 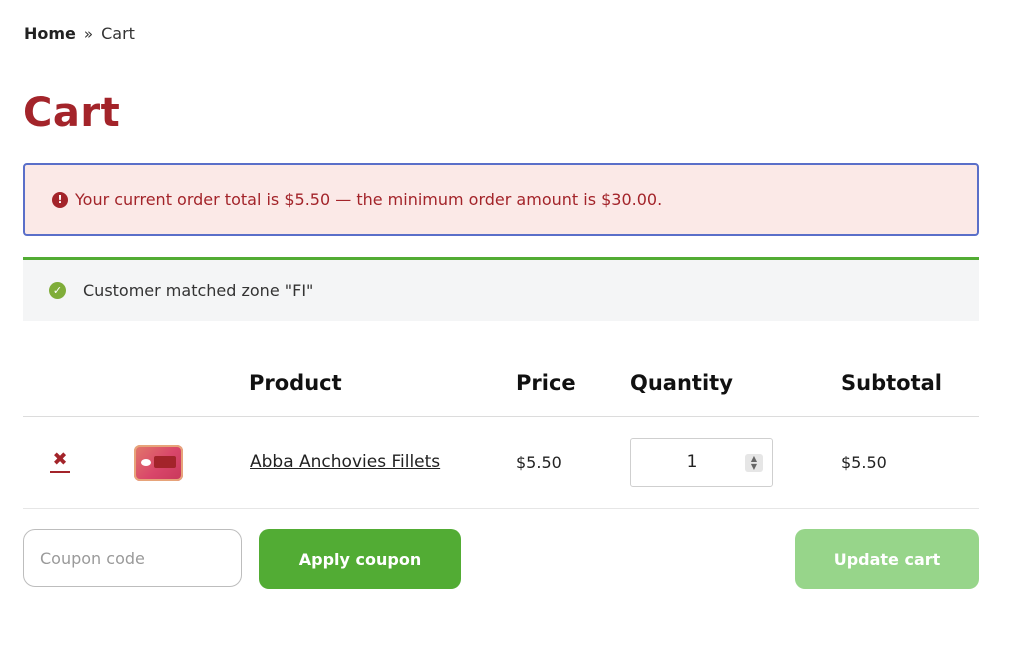 I want to click on update-cart-button: Update cart, so click(x=887, y=559).